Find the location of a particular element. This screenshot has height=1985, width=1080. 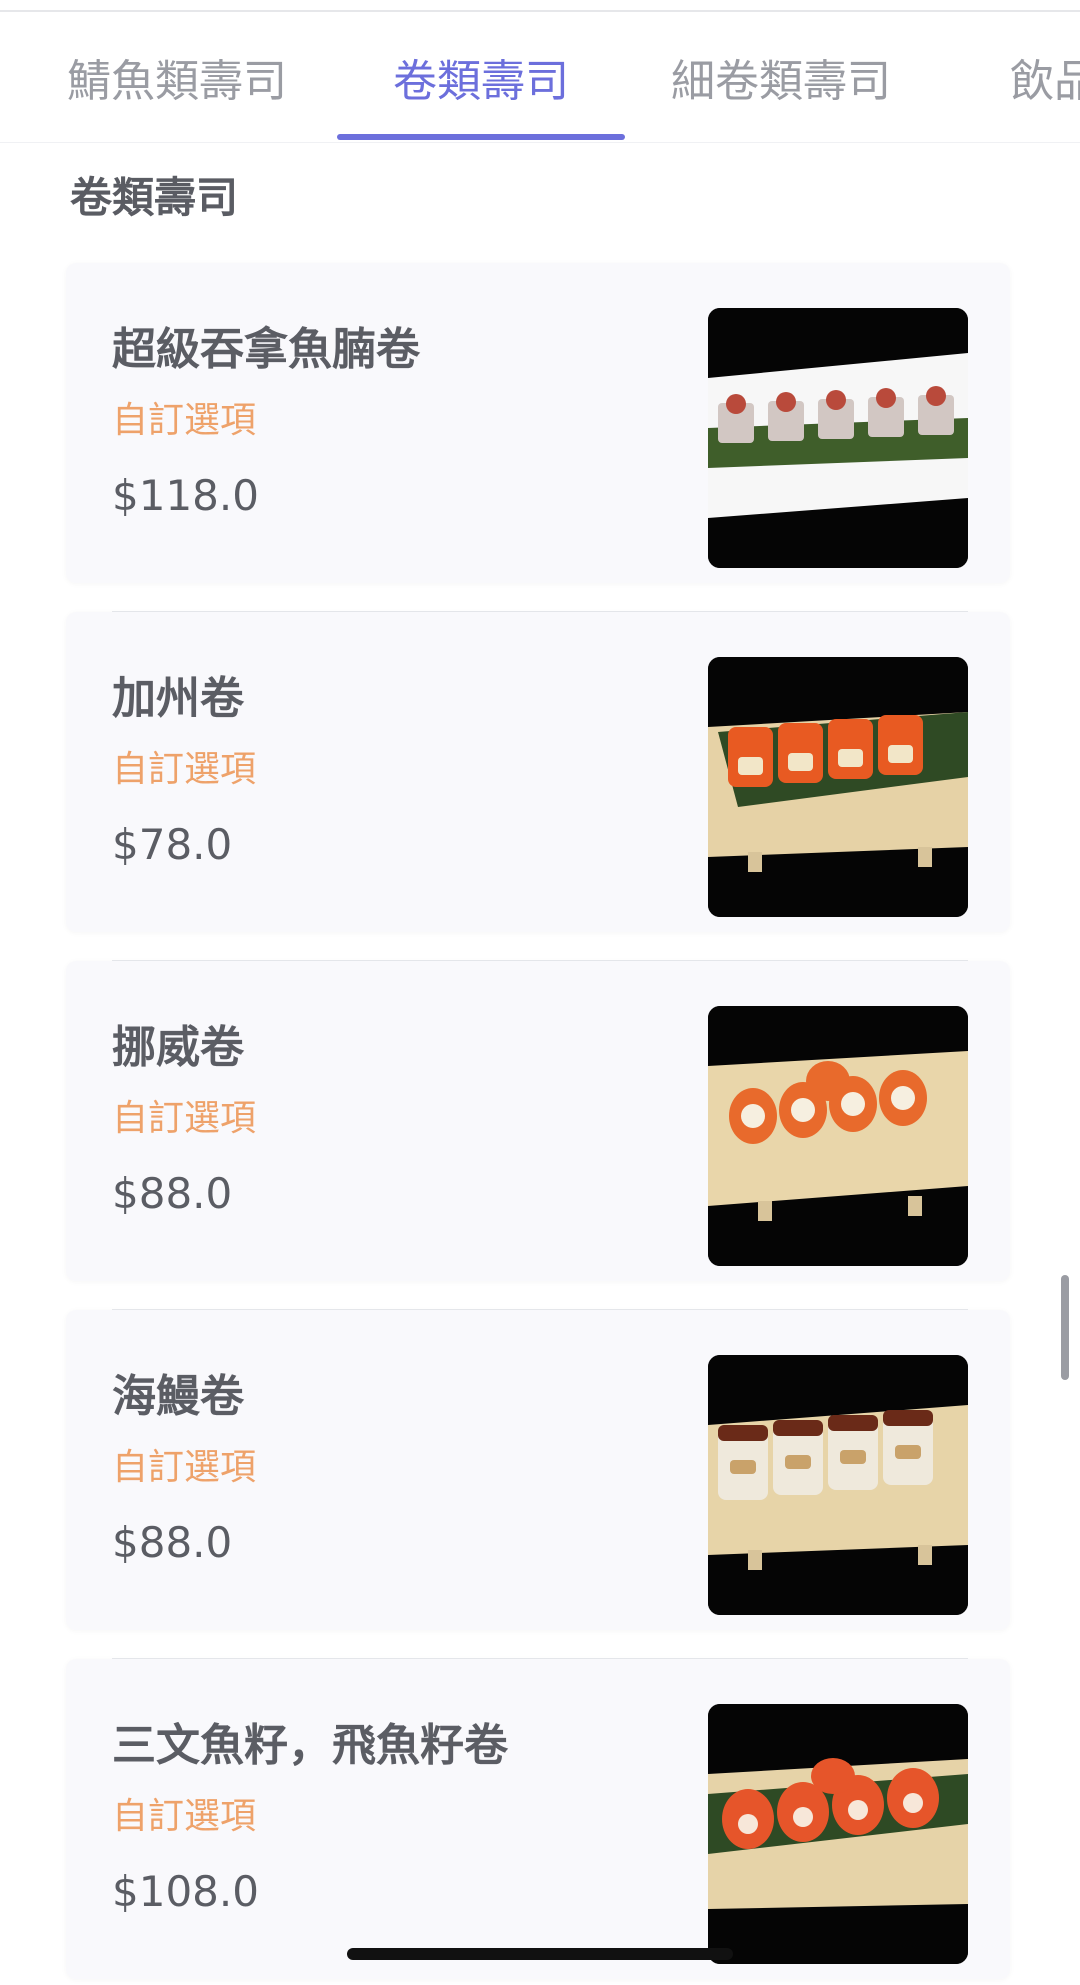

menu-item-card: 挪威卷 自訂選項 $88.0 is located at coordinates (538, 1121).